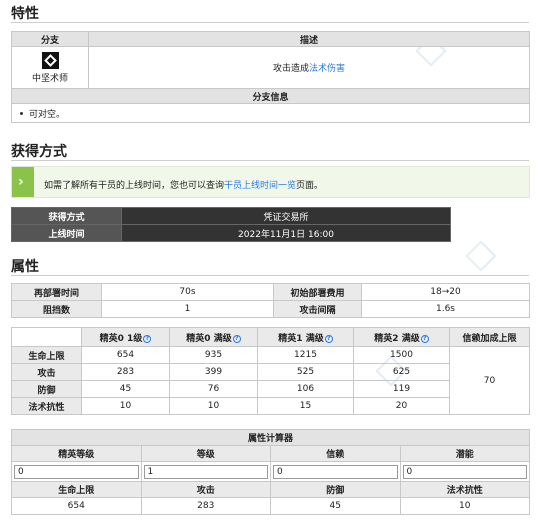  I want to click on header-trust-bonus: 信赖加成上限, so click(489, 337).